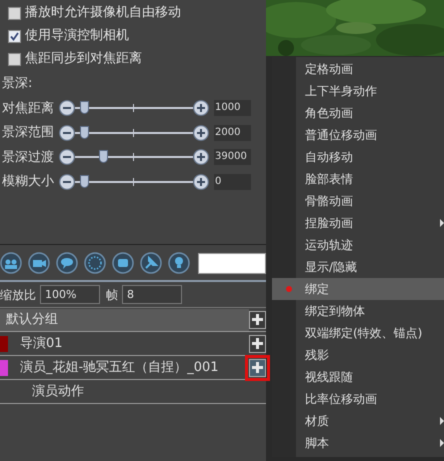 The height and width of the screenshot is (461, 444). I want to click on value-field: 0, so click(232, 182).